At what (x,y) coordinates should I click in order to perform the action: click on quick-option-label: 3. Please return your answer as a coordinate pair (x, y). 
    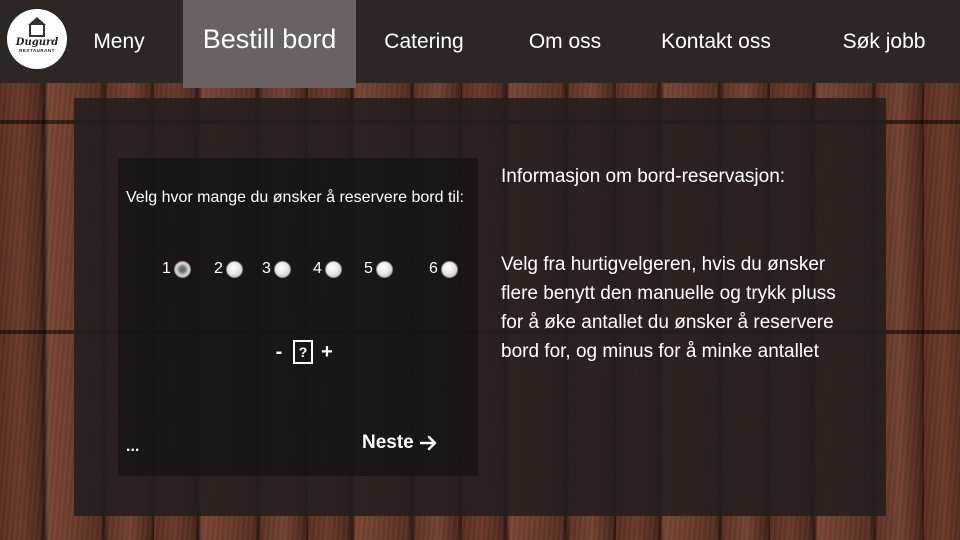
    Looking at the image, I should click on (266, 268).